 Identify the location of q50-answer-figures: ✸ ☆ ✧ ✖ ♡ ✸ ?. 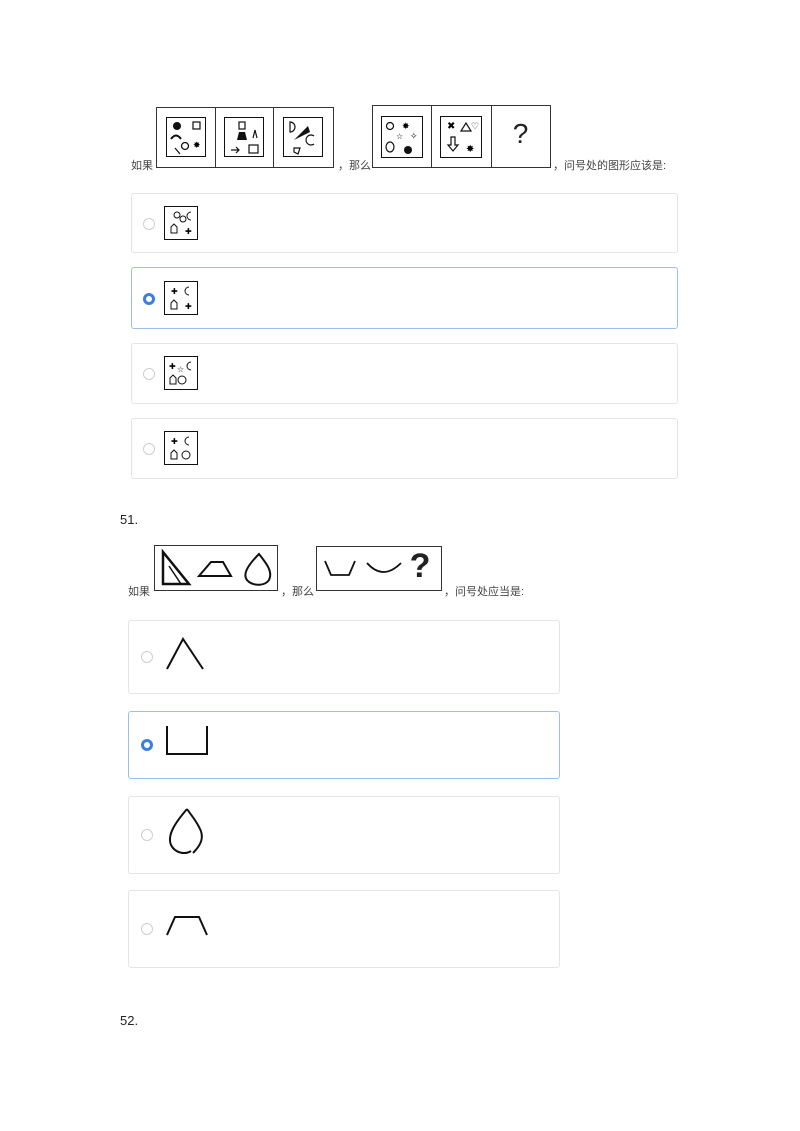
(461, 136).